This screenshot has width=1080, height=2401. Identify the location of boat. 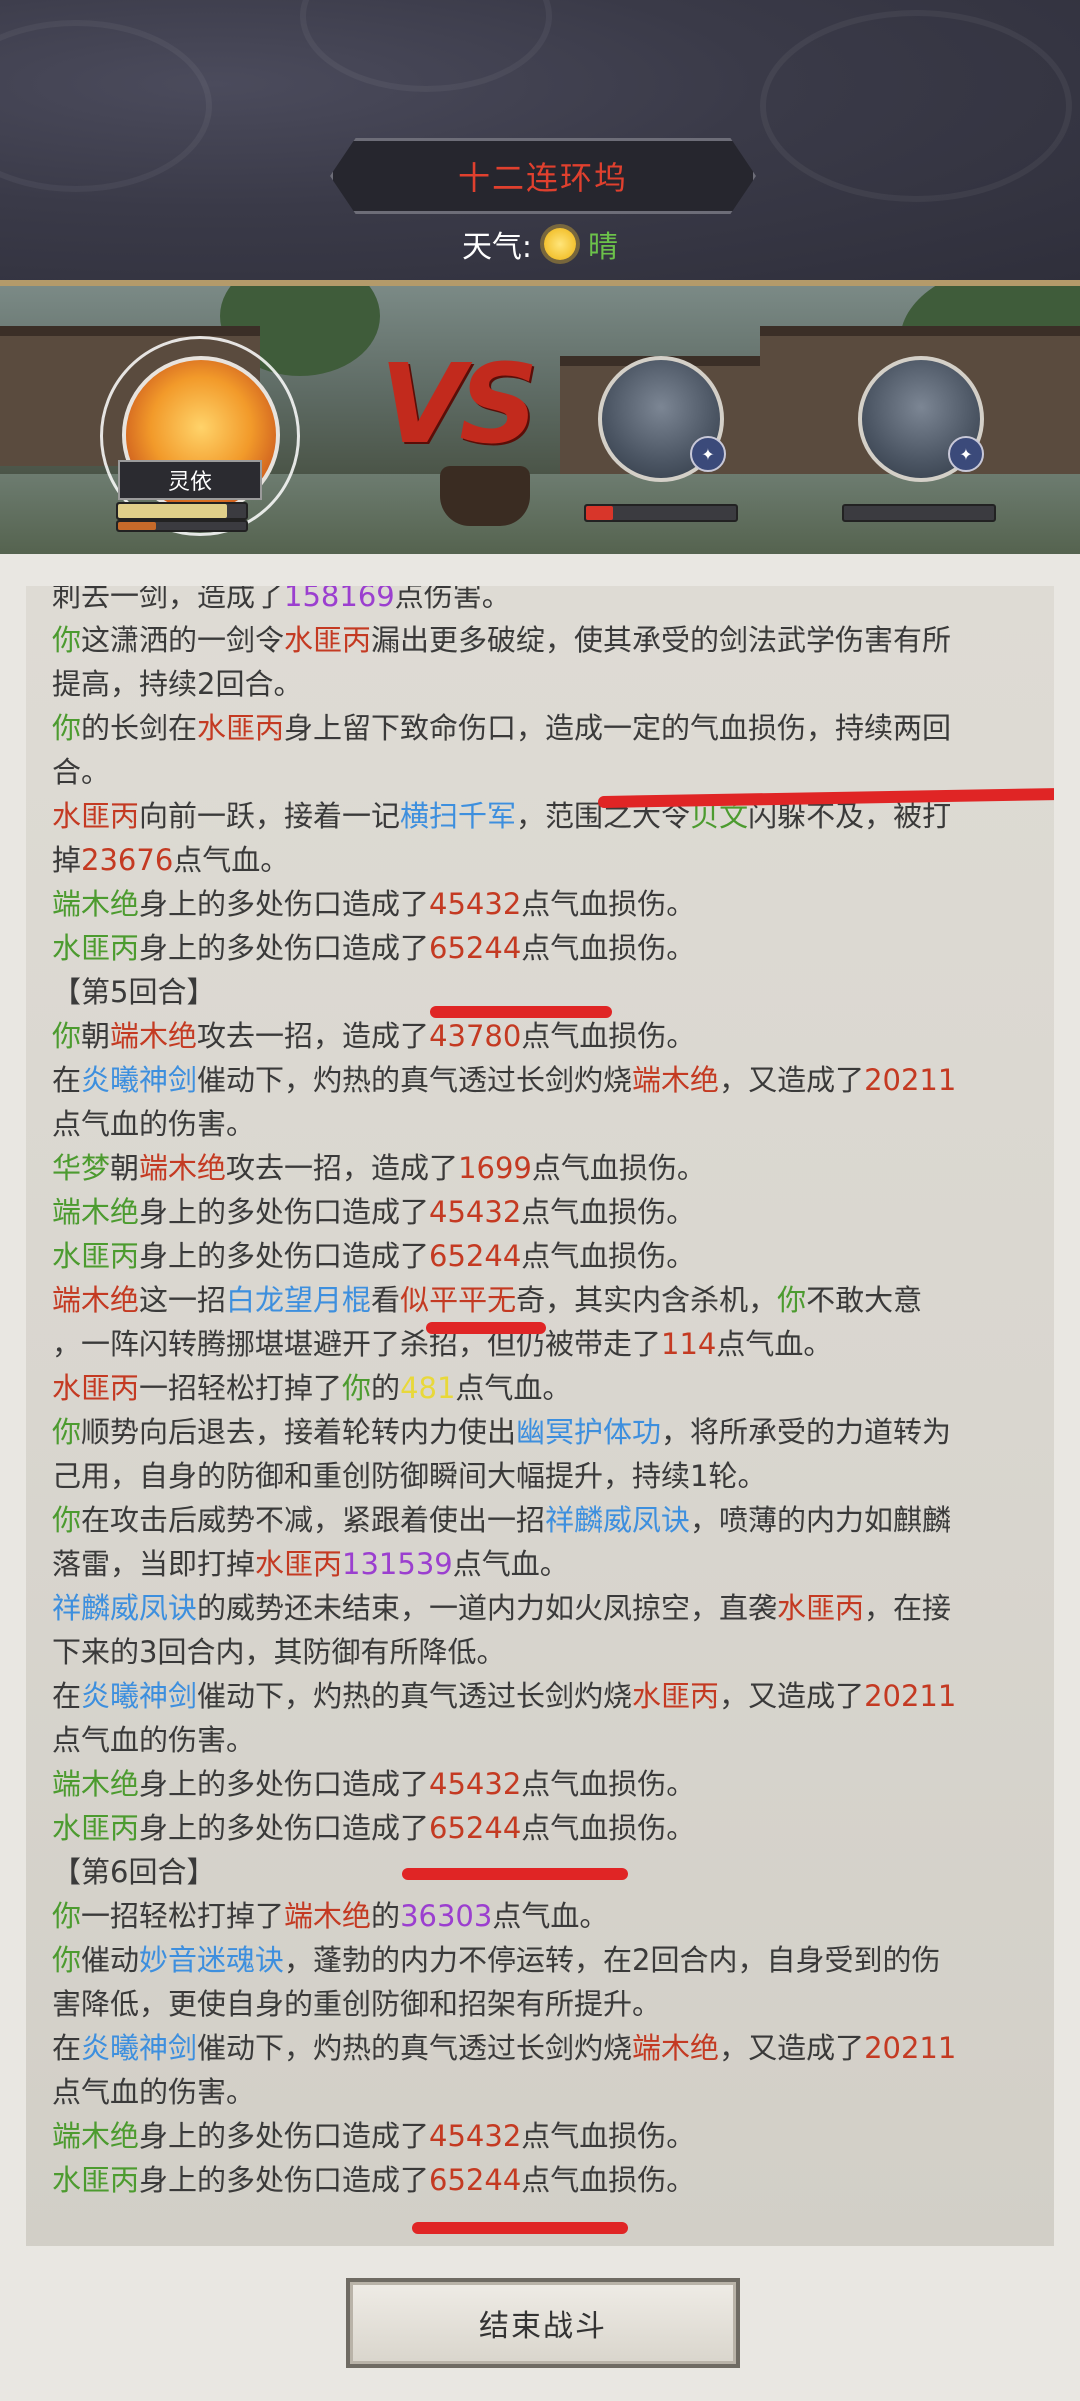
(485, 496).